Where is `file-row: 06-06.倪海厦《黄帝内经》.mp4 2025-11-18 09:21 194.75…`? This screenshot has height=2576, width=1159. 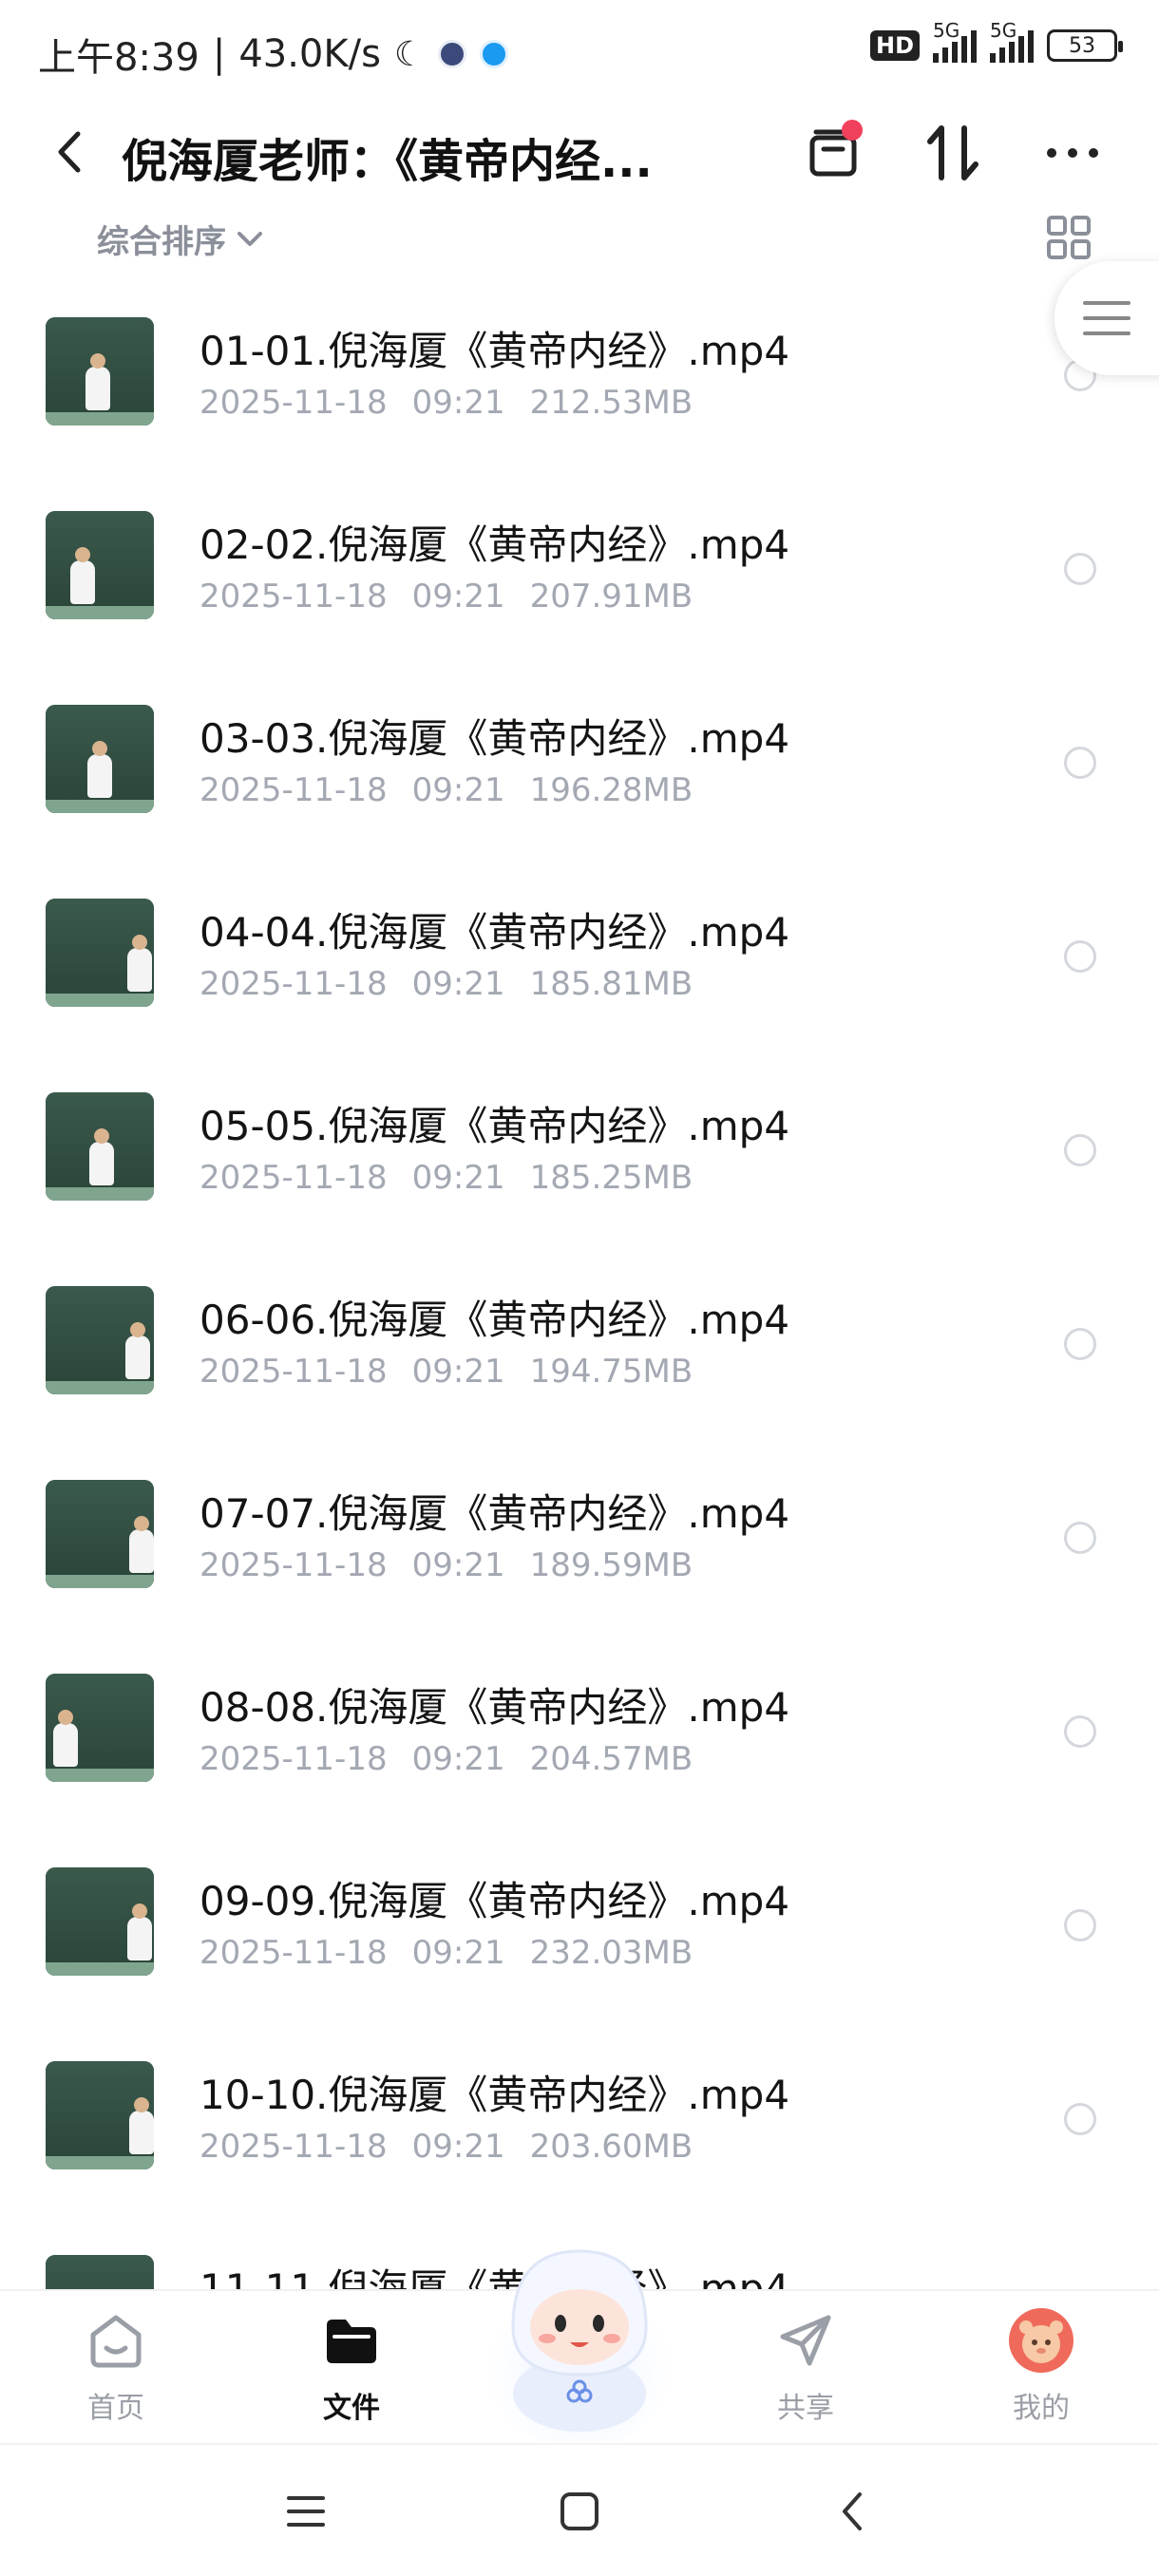 file-row: 06-06.倪海厦《黄帝内经》.mp4 2025-11-18 09:21 194.75… is located at coordinates (579, 1351).